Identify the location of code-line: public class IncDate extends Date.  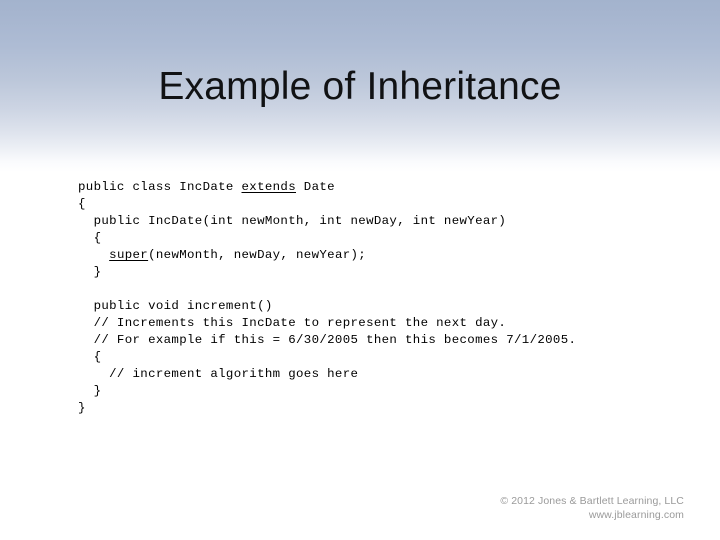
(378, 187).